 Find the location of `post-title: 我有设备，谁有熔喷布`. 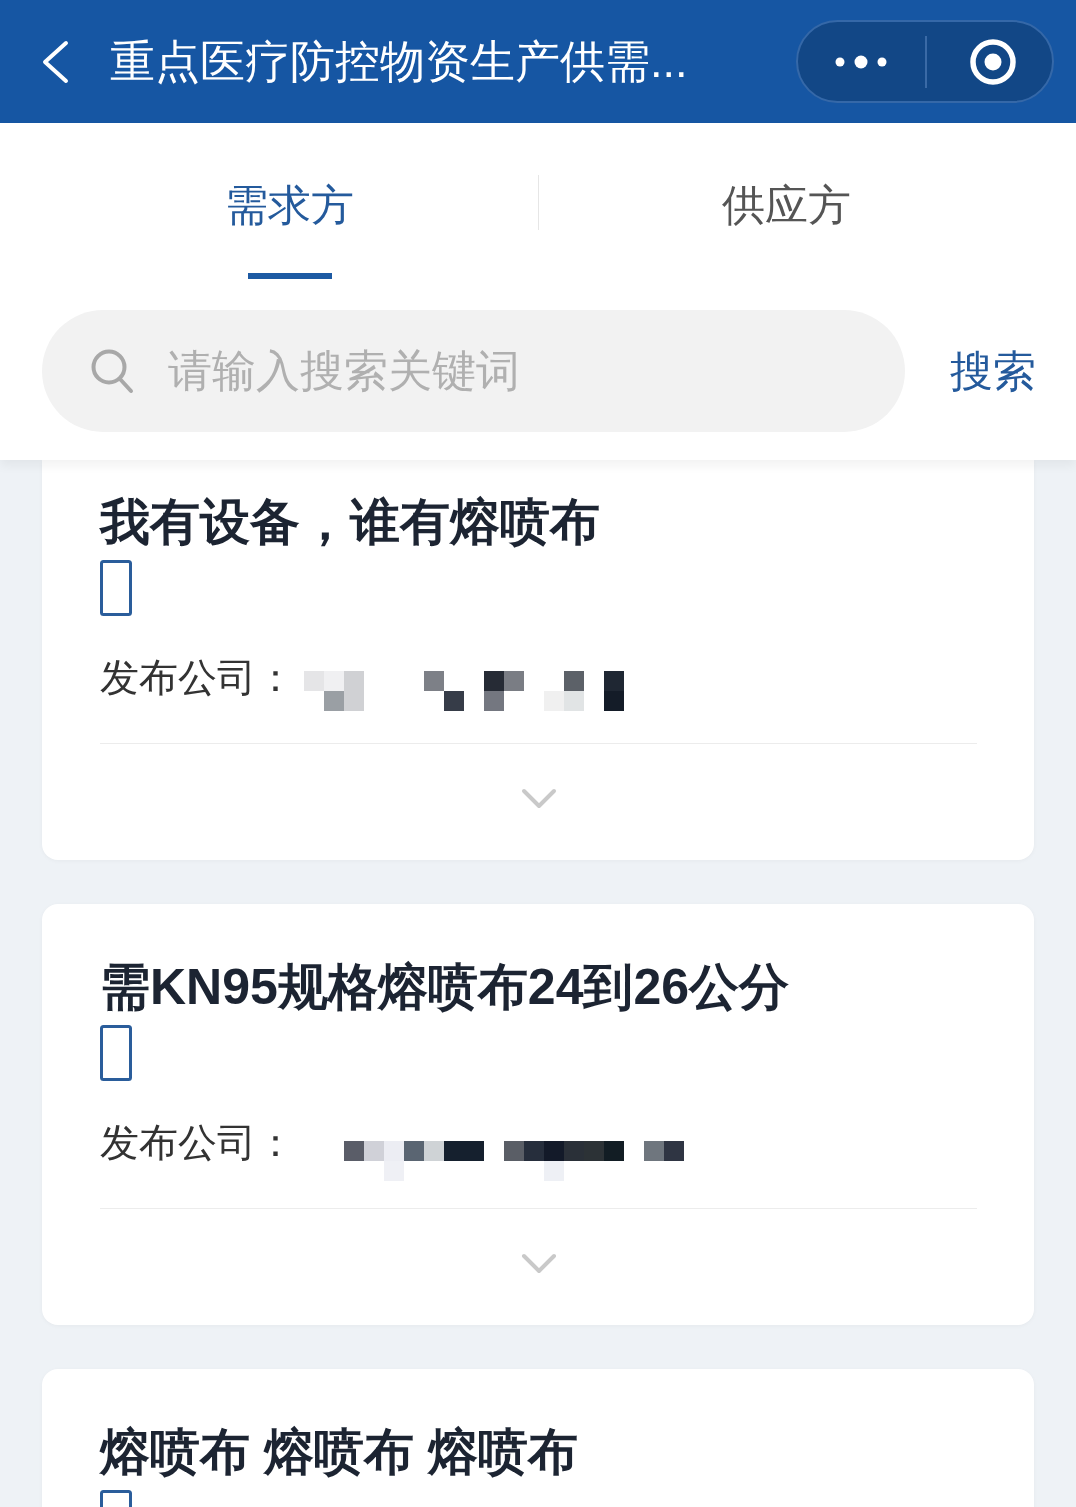

post-title: 我有设备，谁有熔喷布 is located at coordinates (350, 522).